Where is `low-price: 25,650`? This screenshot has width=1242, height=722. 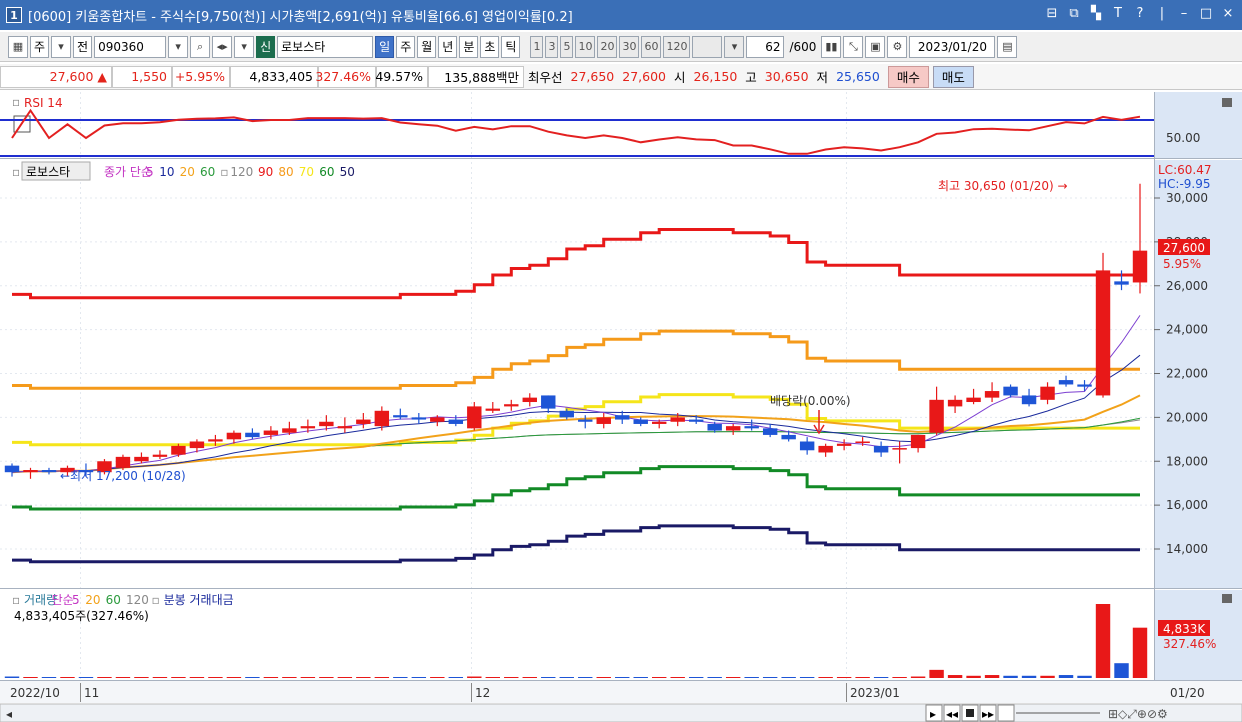
low-price: 25,650 is located at coordinates (858, 76).